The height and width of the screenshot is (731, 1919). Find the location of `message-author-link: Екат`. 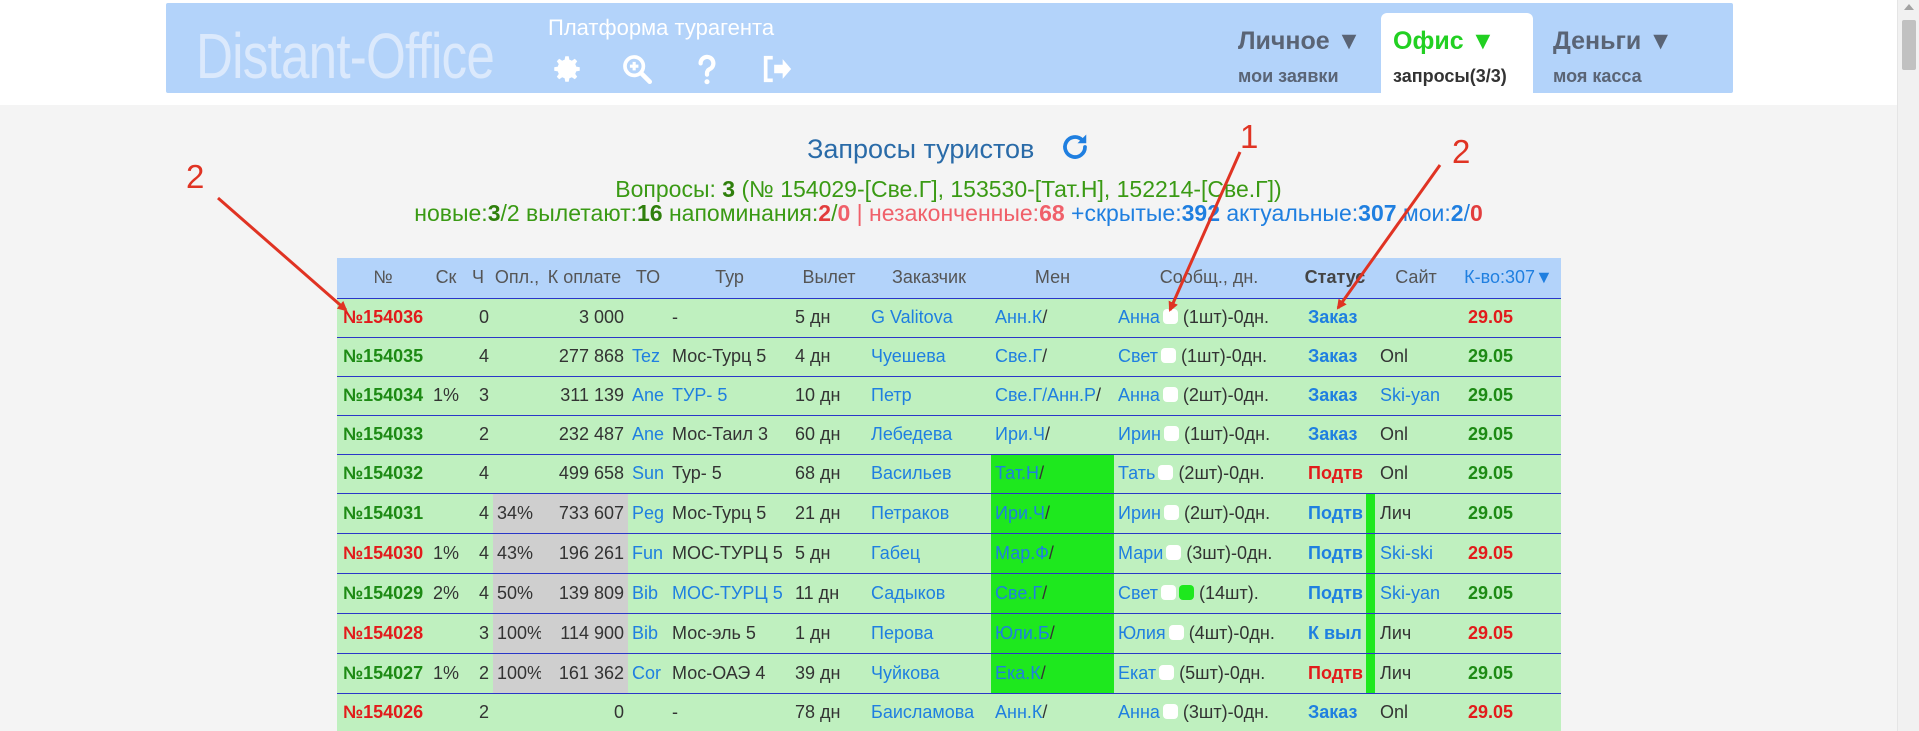

message-author-link: Екат is located at coordinates (1137, 673).